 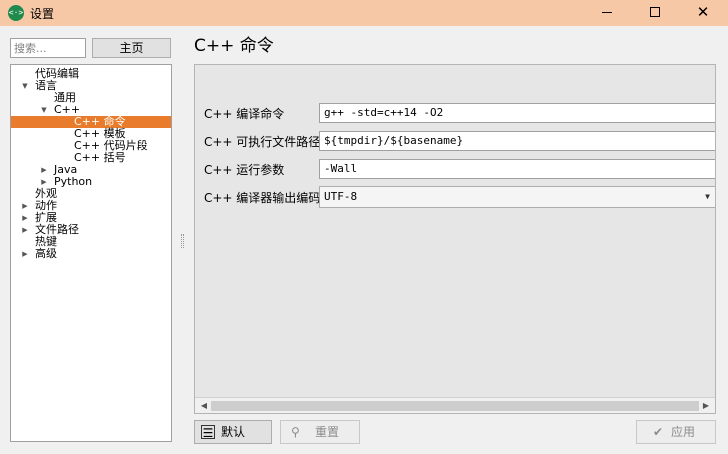 I want to click on executable-path-field: ${tmpdir}/${basename}, so click(x=517, y=141).